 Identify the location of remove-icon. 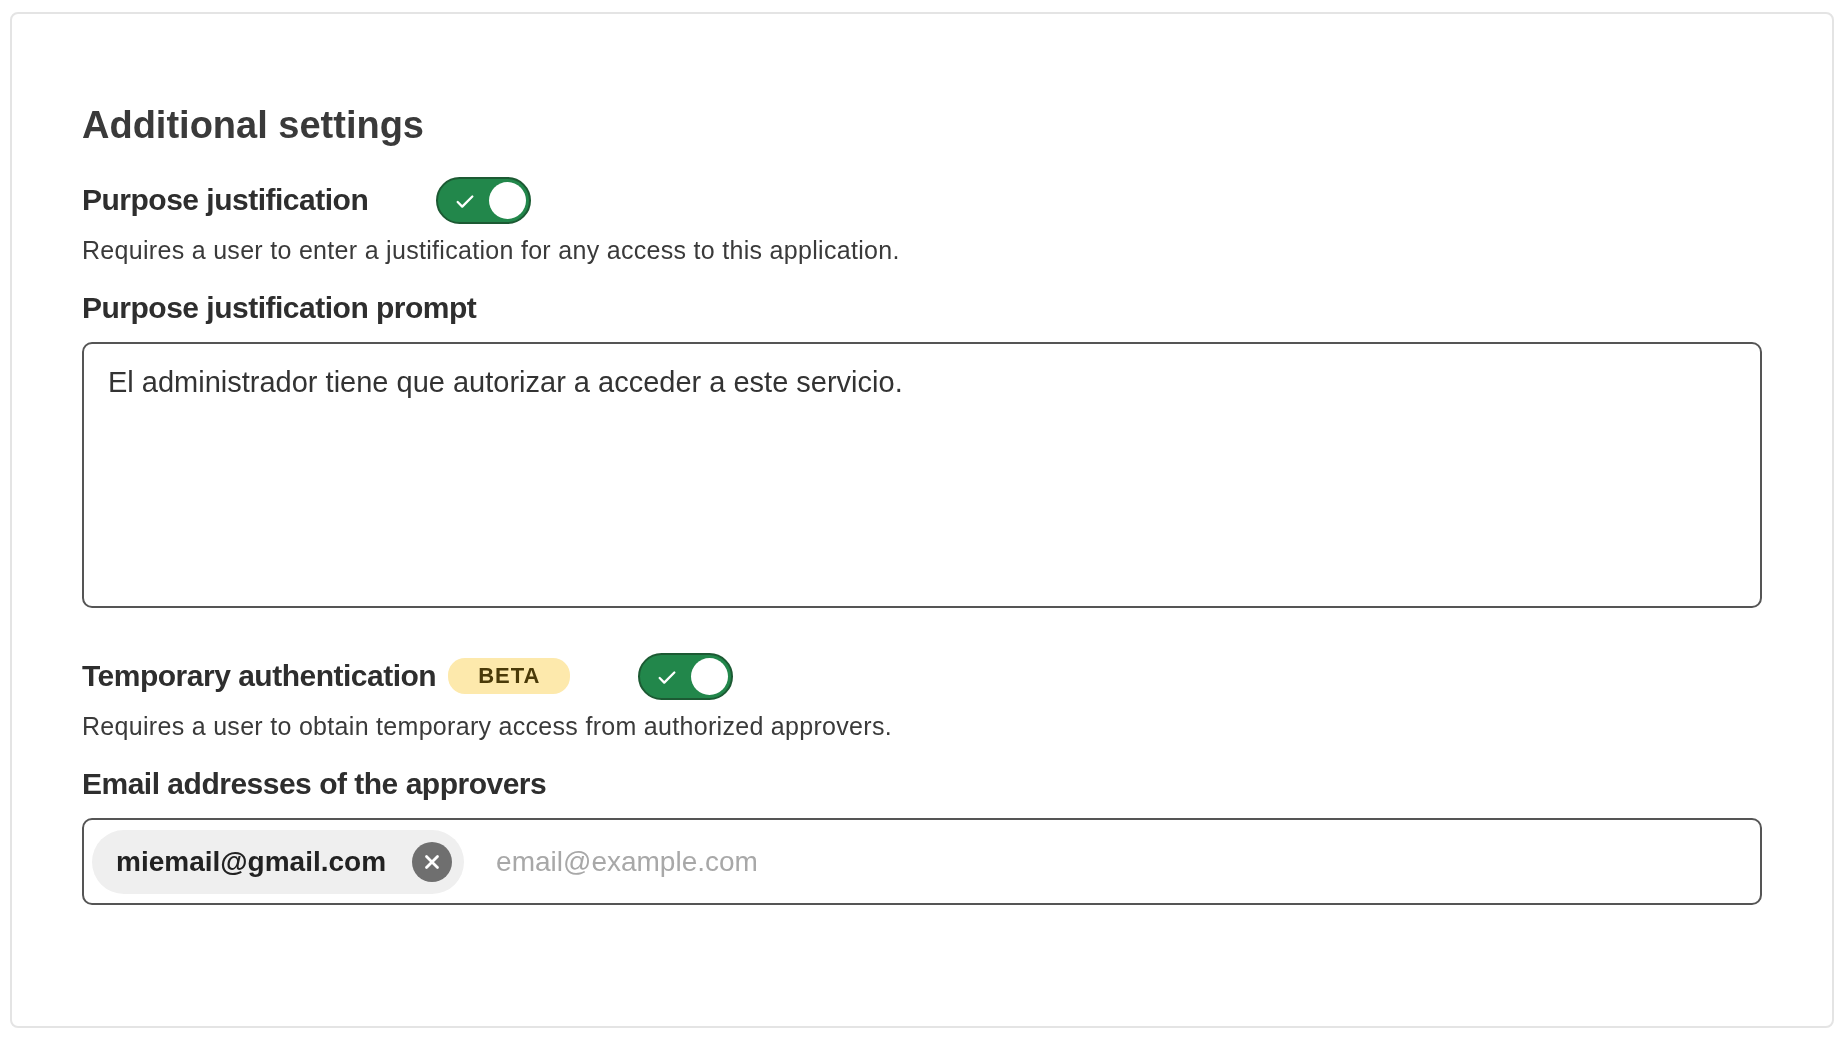
(432, 861).